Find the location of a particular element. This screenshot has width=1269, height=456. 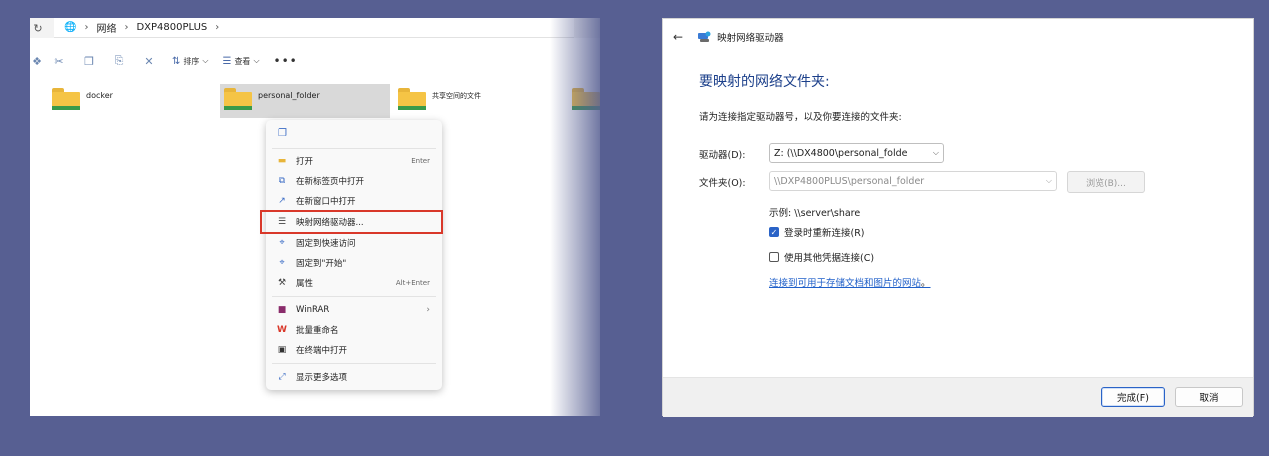

menu-item-pin-quick-access: ⌖ 固定到快速访问 is located at coordinates (354, 243).